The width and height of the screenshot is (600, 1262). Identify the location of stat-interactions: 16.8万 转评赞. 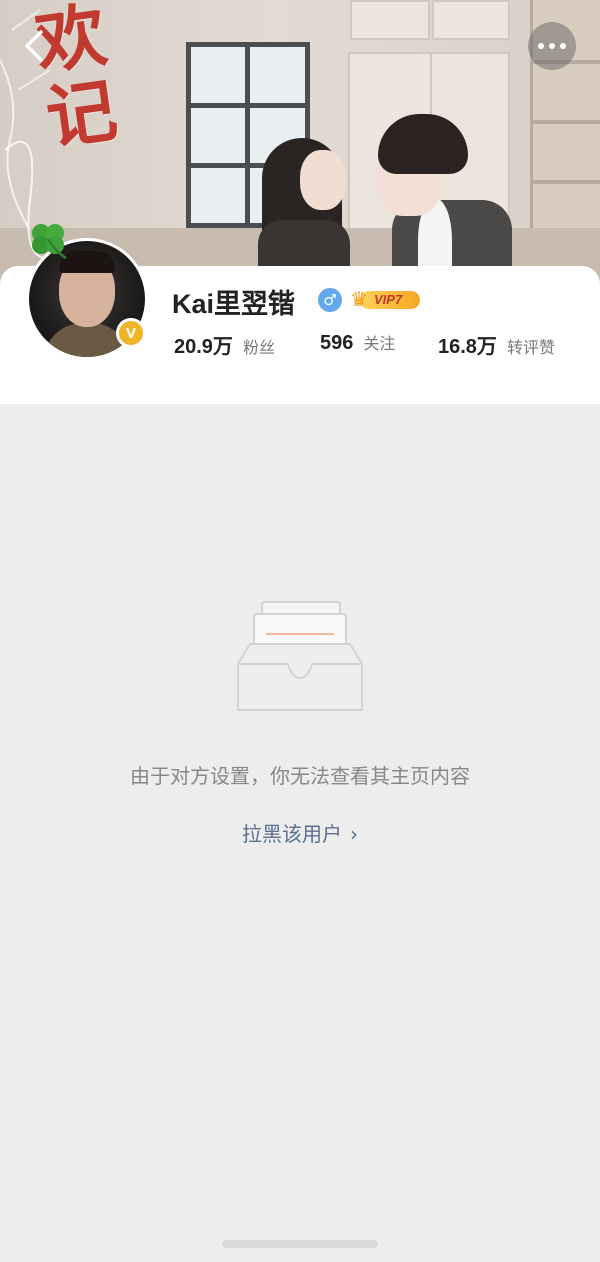
(496, 344).